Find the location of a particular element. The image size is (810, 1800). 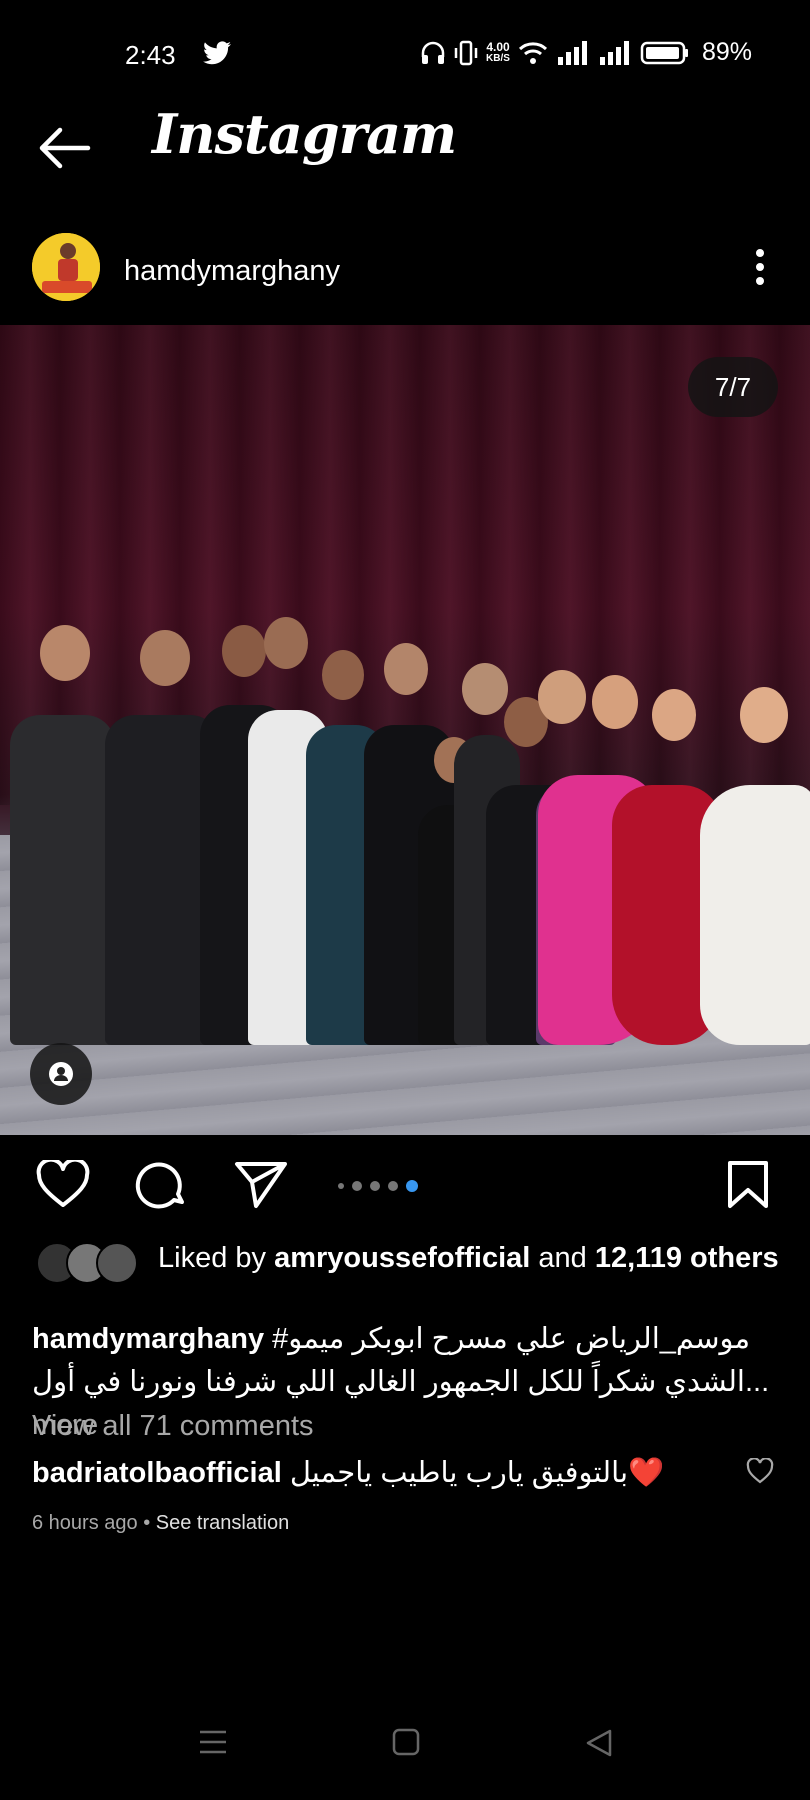

network-speed: 4.00 KB/S is located at coordinates (498, 51).